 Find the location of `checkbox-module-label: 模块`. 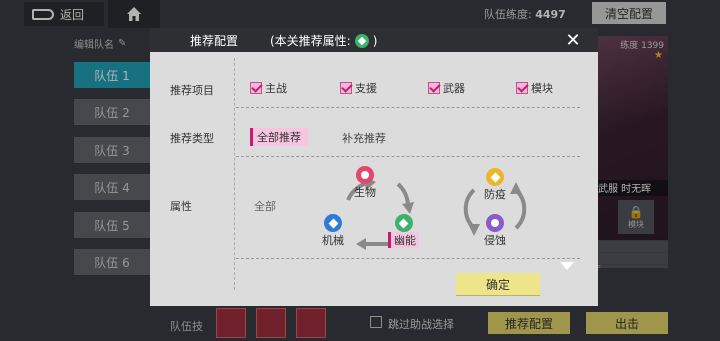

checkbox-module-label: 模块 is located at coordinates (542, 88).